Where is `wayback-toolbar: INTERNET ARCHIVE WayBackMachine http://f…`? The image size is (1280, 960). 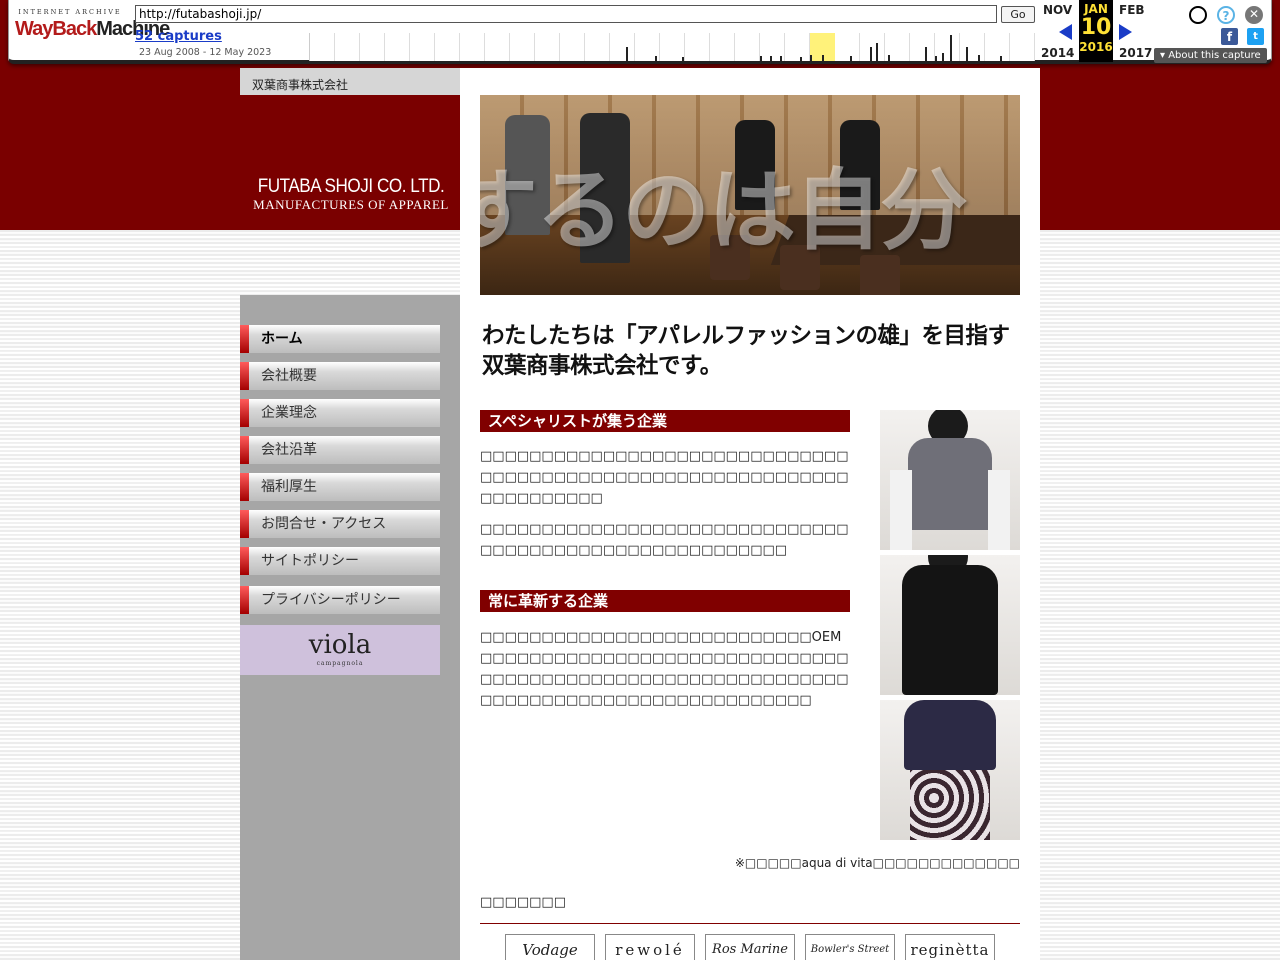 wayback-toolbar: INTERNET ARCHIVE WayBackMachine http://f… is located at coordinates (640, 32).